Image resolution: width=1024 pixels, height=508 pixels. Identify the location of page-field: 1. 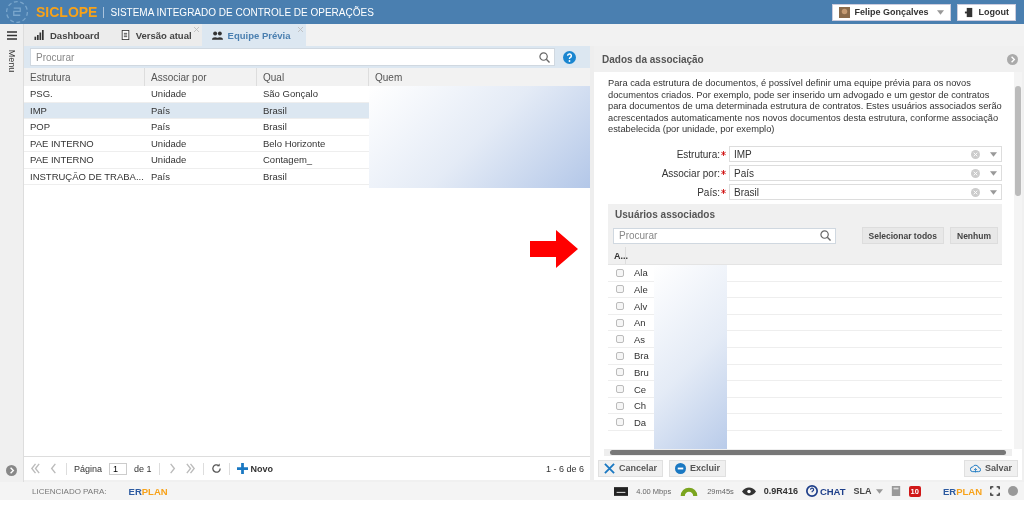
(118, 468).